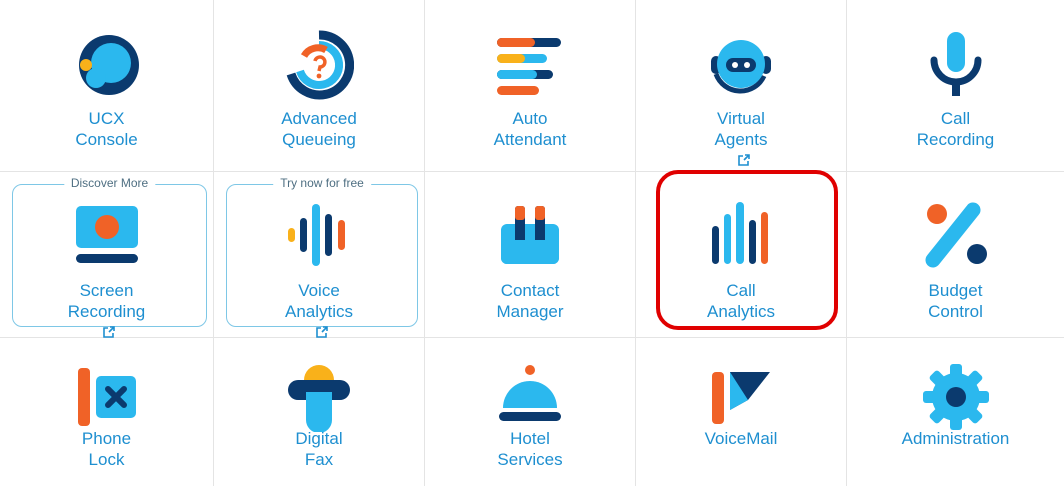  Describe the element at coordinates (741, 67) in the screenshot. I see `virtual-agents-icon` at that location.